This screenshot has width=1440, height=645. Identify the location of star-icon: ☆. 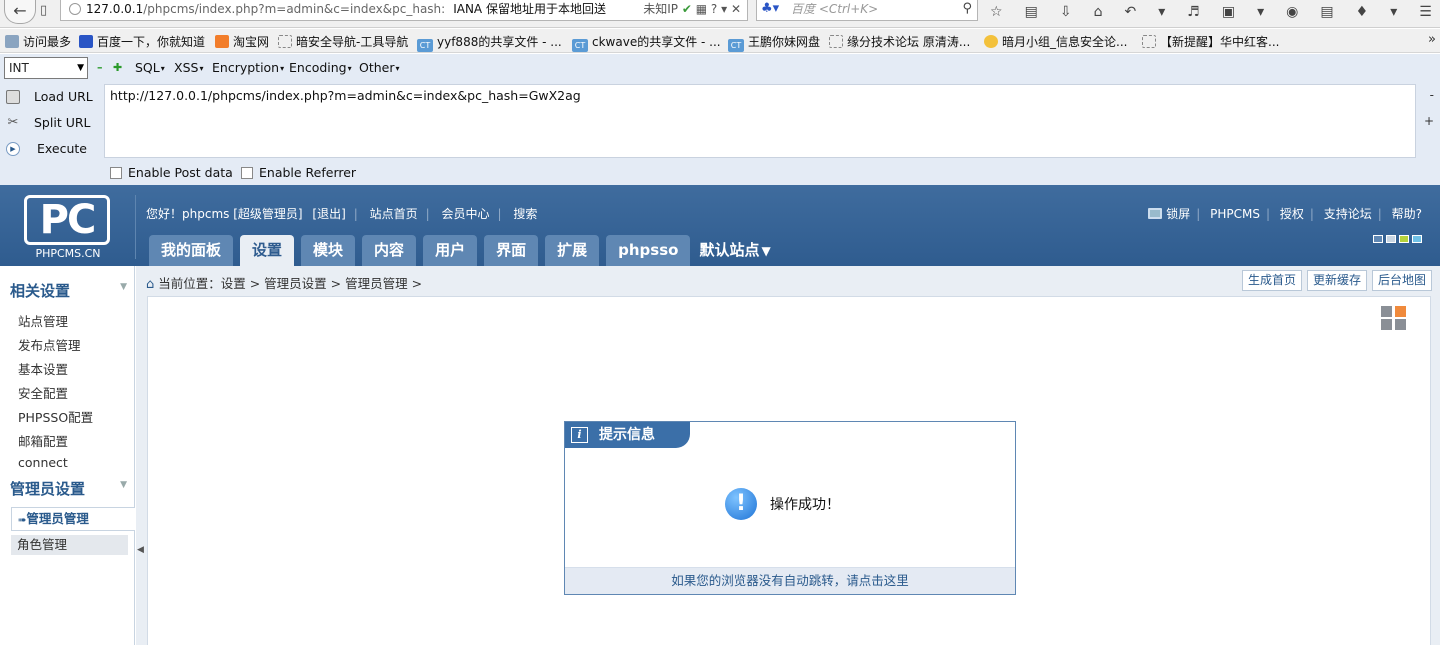
(996, 12).